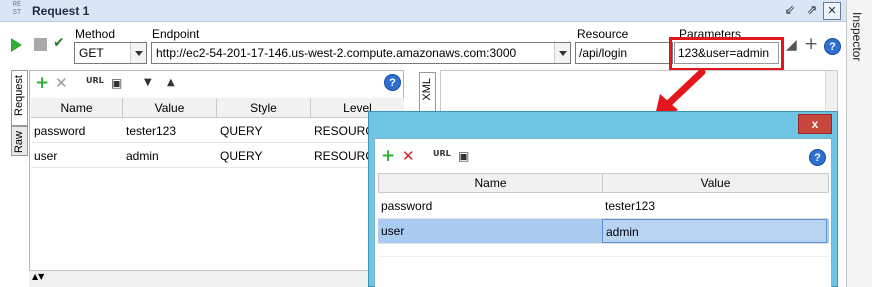  Describe the element at coordinates (176, 34) in the screenshot. I see `endpoint-label: Endpoint` at that location.